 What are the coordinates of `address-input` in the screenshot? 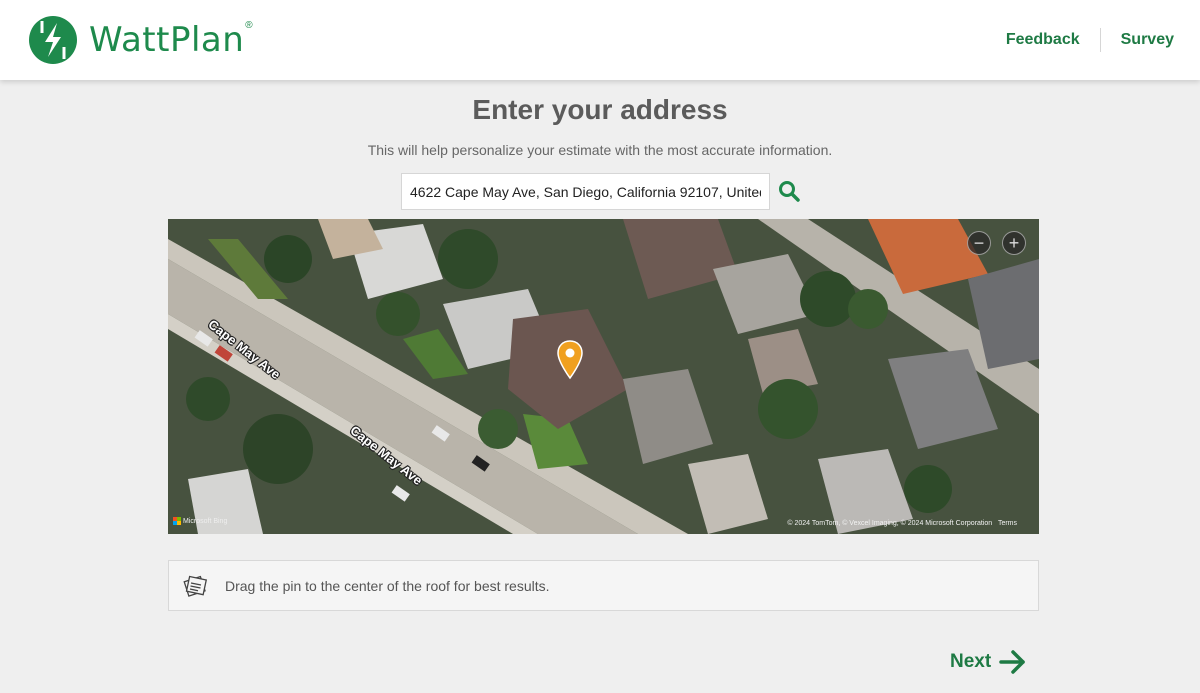 It's located at (585, 191).